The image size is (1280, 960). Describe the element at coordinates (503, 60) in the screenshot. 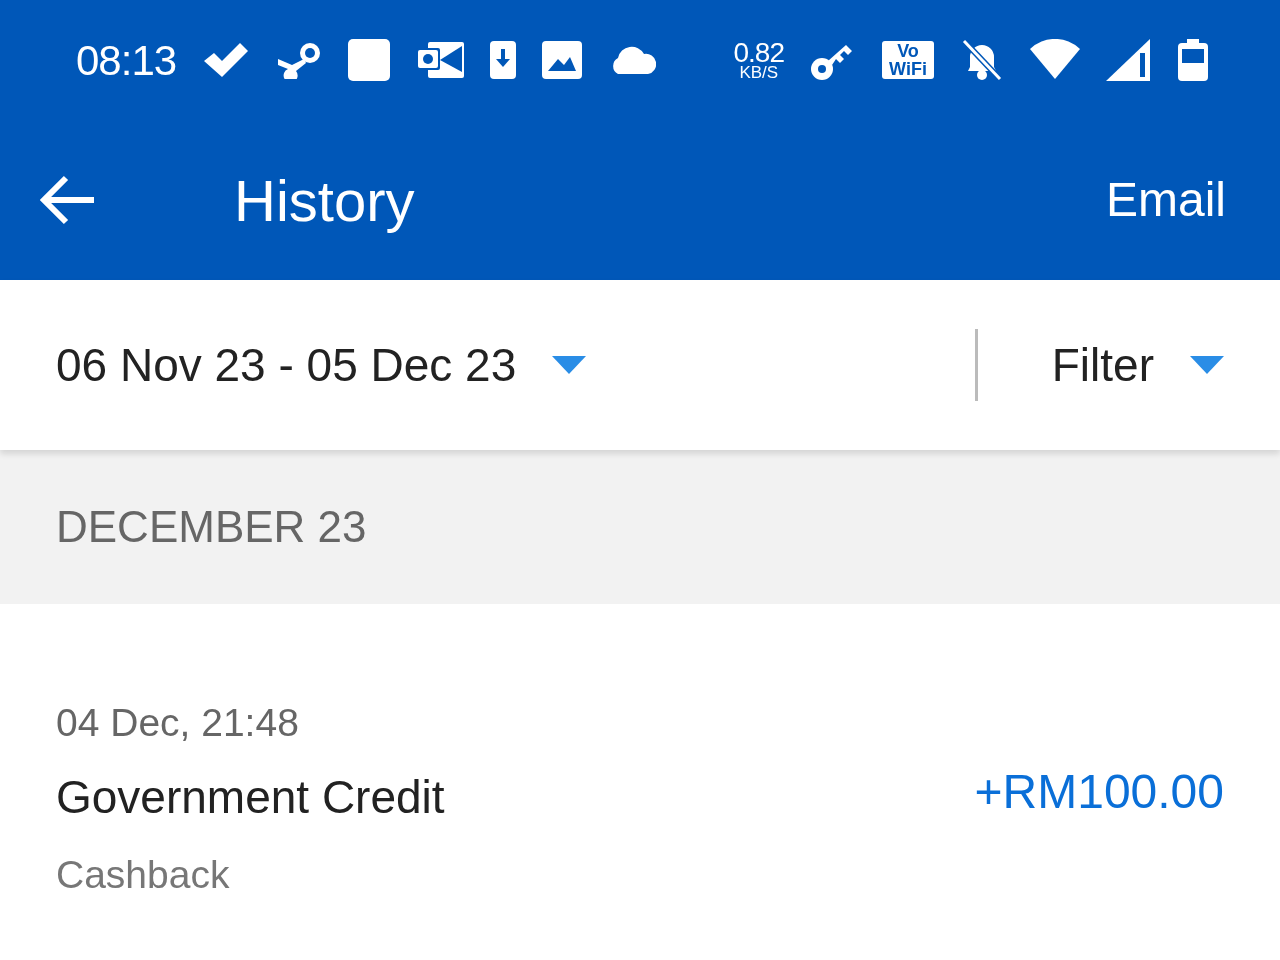

I see `phone-download-icon` at that location.